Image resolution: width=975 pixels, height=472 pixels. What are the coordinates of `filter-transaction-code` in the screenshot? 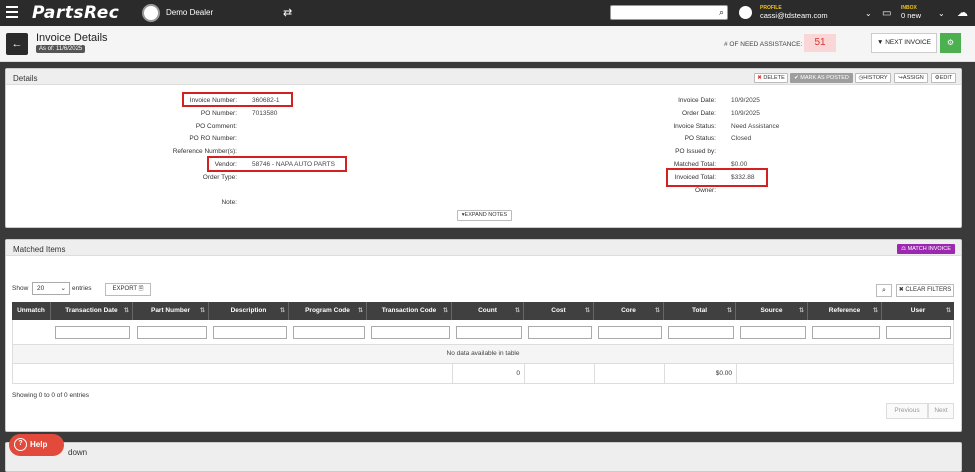 It's located at (410, 332).